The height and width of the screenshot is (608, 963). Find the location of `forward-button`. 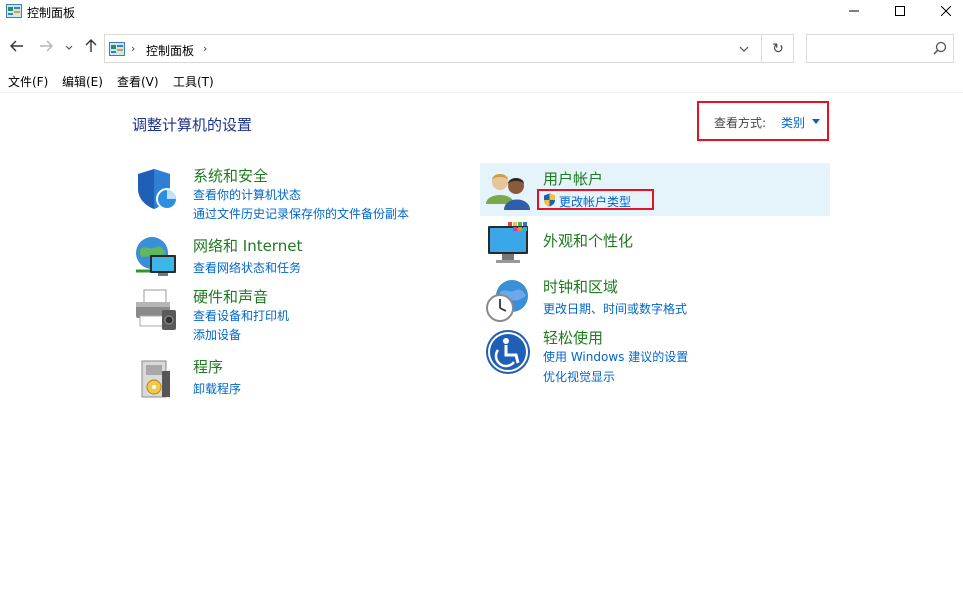

forward-button is located at coordinates (46, 47).